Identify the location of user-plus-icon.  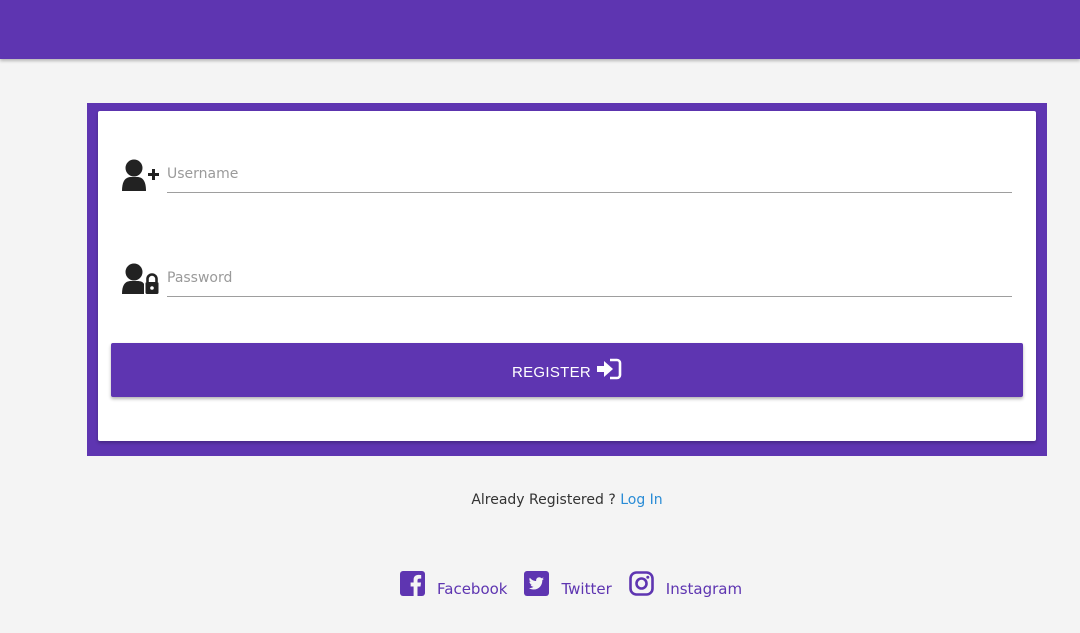
(142, 174).